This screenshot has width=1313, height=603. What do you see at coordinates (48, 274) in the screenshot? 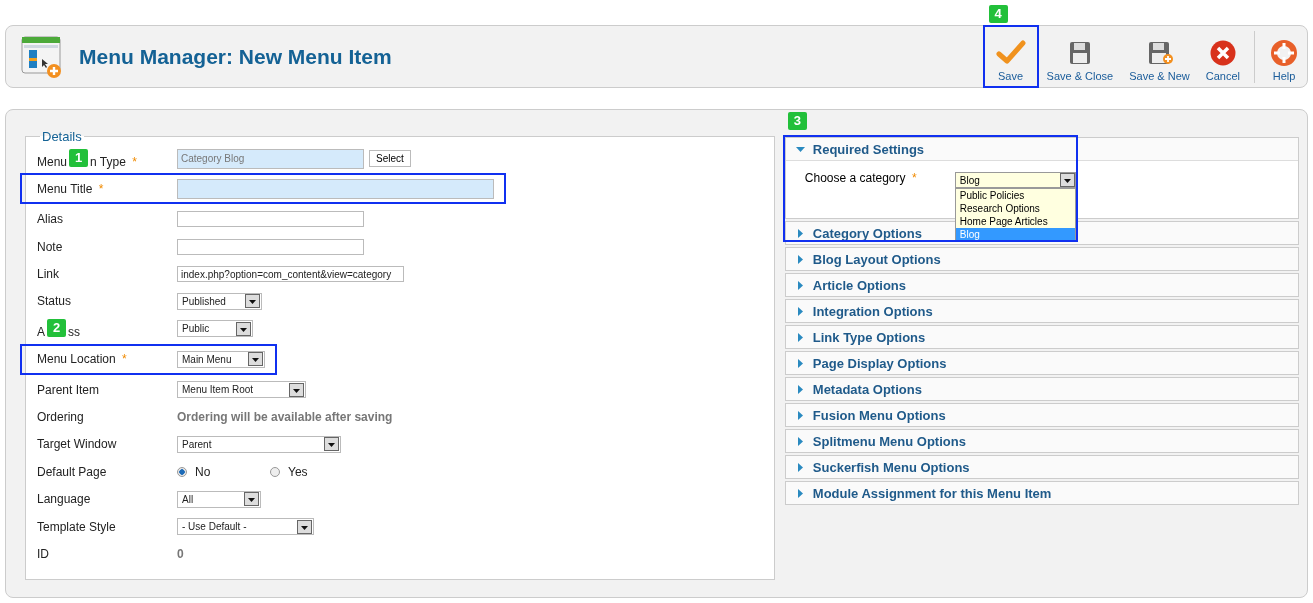
I see `field-label: Link` at bounding box center [48, 274].